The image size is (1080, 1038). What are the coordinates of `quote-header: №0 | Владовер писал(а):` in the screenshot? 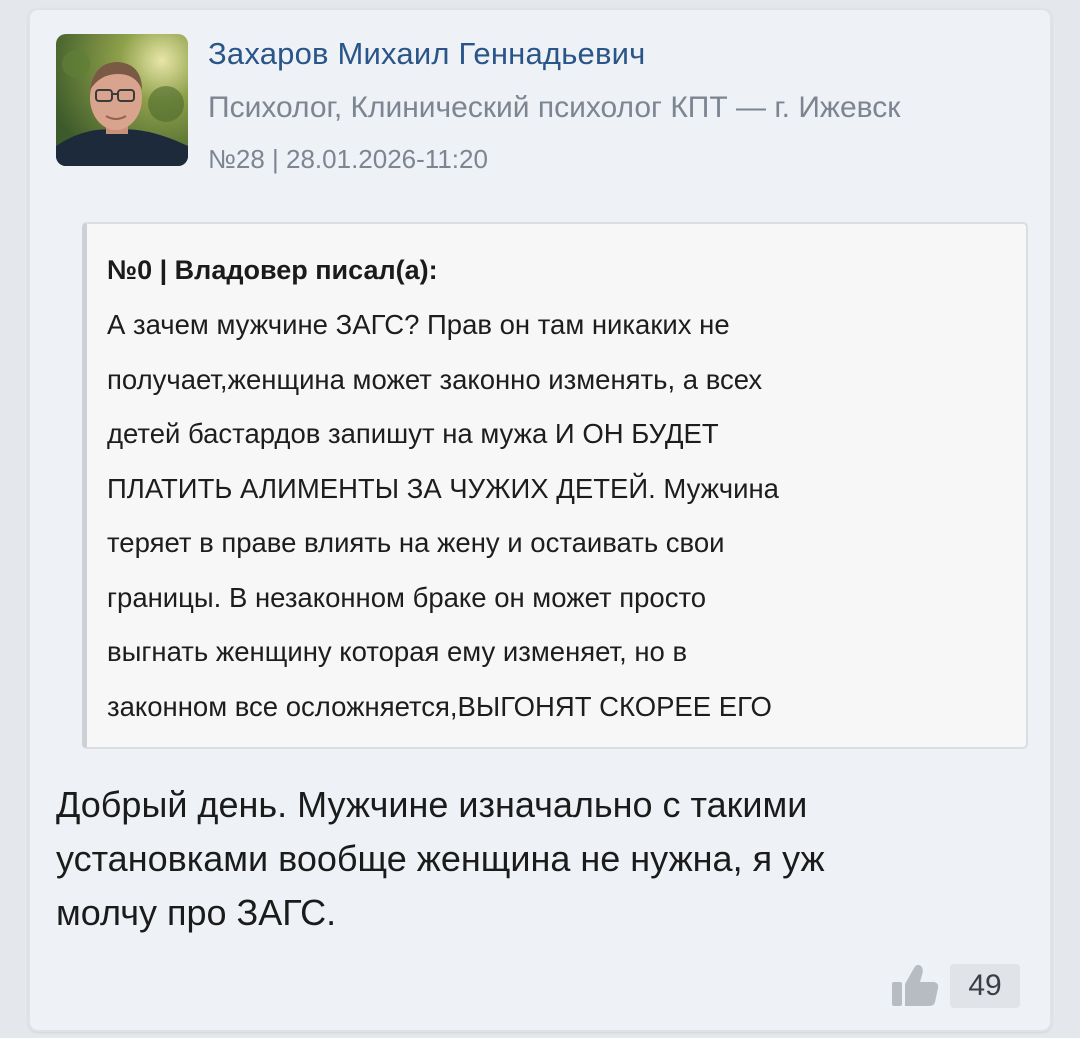 It's located at (552, 270).